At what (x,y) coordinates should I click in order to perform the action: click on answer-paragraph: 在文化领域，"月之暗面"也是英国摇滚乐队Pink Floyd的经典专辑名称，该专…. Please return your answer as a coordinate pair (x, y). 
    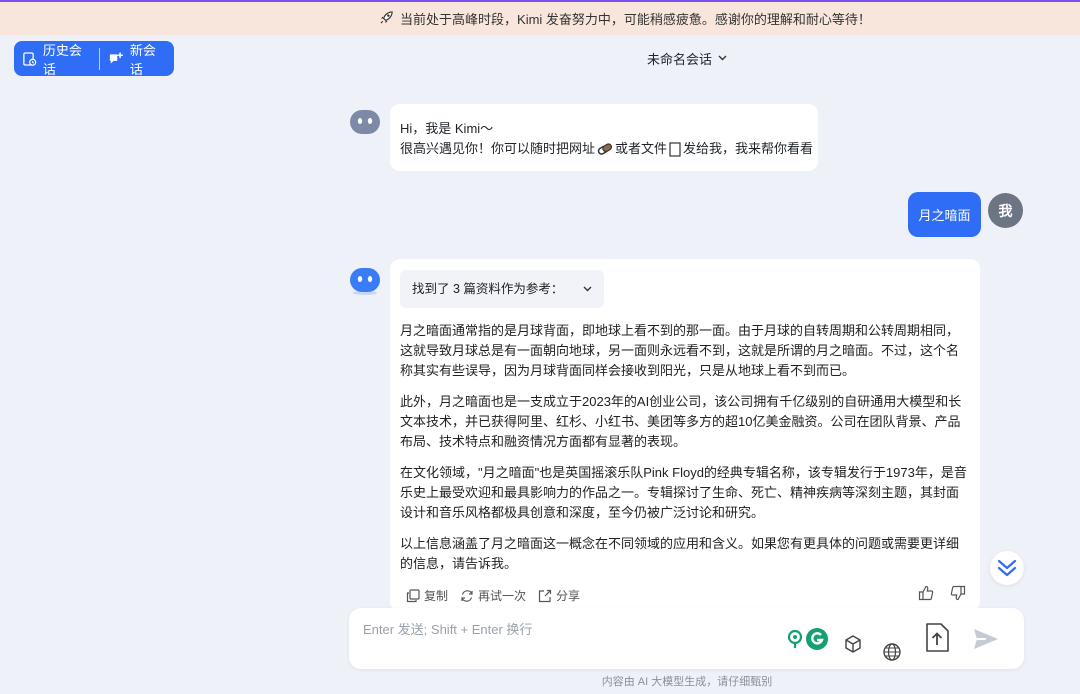
    Looking at the image, I should click on (683, 492).